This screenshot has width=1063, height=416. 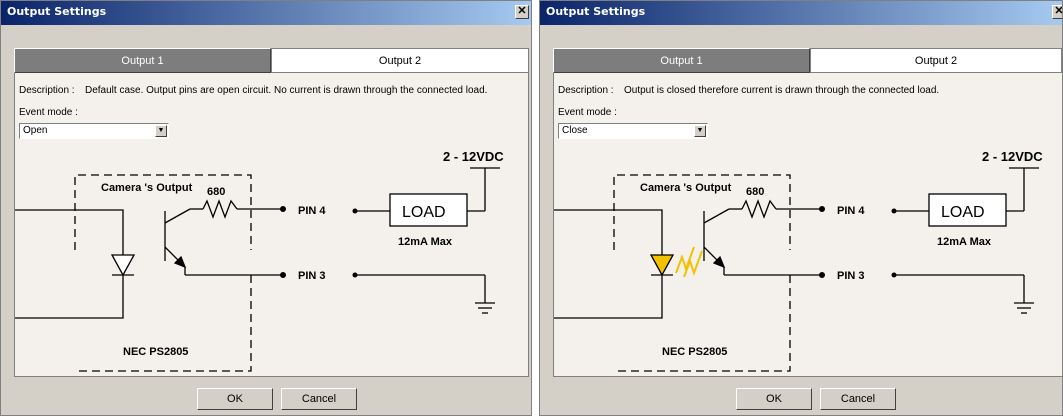 What do you see at coordinates (689, 262) in the screenshot?
I see `light-emission-icon` at bounding box center [689, 262].